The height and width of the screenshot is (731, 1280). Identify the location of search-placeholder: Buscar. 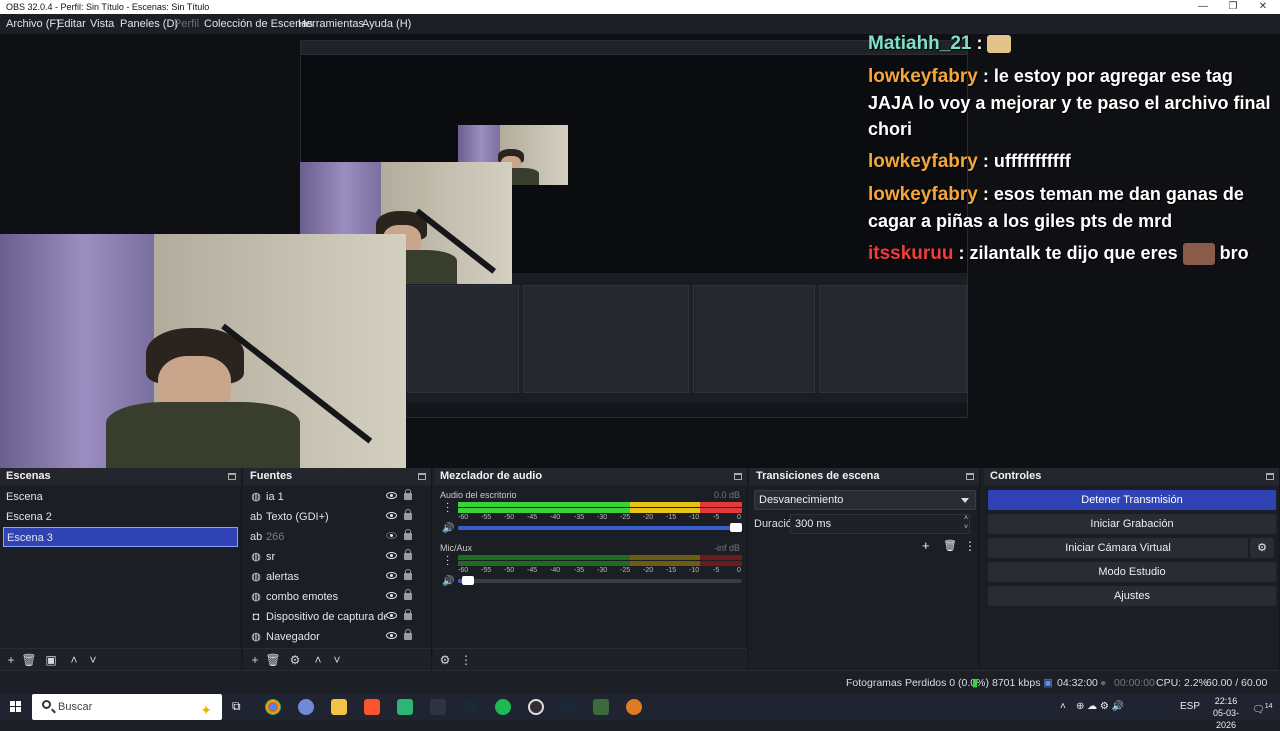
(75, 707).